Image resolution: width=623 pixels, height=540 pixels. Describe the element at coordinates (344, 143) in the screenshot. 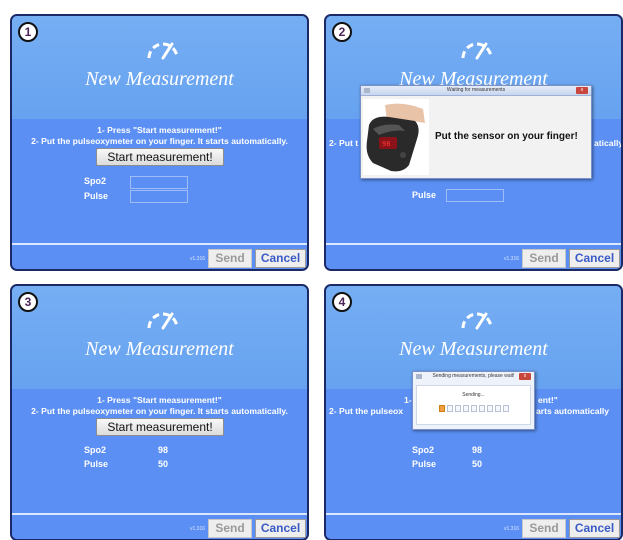

I see `instruction-line-2-left: 2- Put t` at that location.